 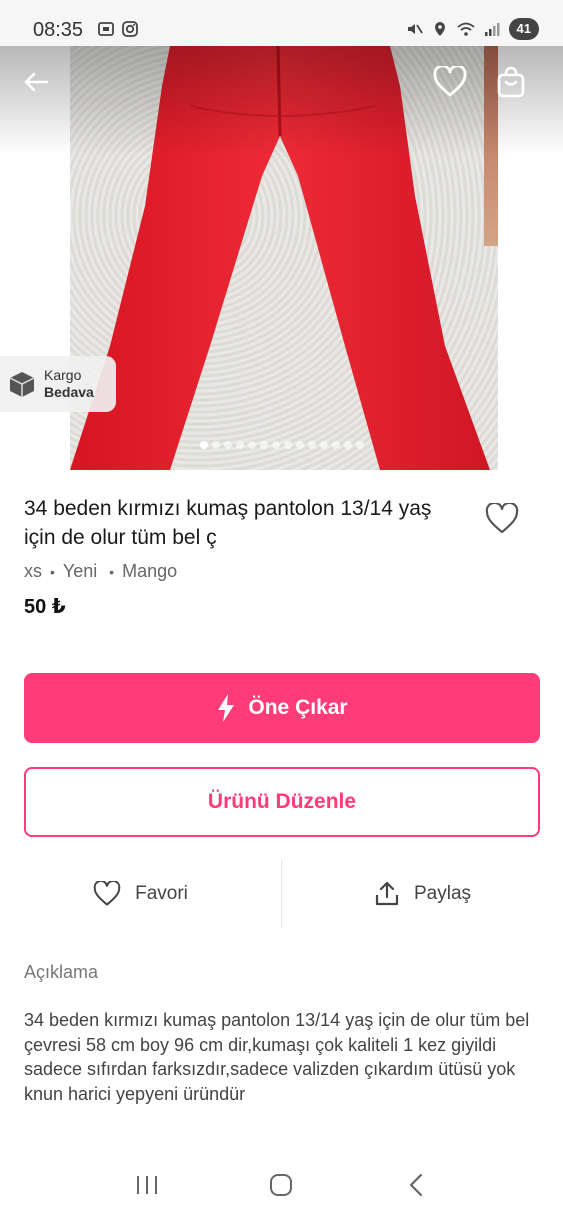 I want to click on product-brand: Mango, so click(x=150, y=571).